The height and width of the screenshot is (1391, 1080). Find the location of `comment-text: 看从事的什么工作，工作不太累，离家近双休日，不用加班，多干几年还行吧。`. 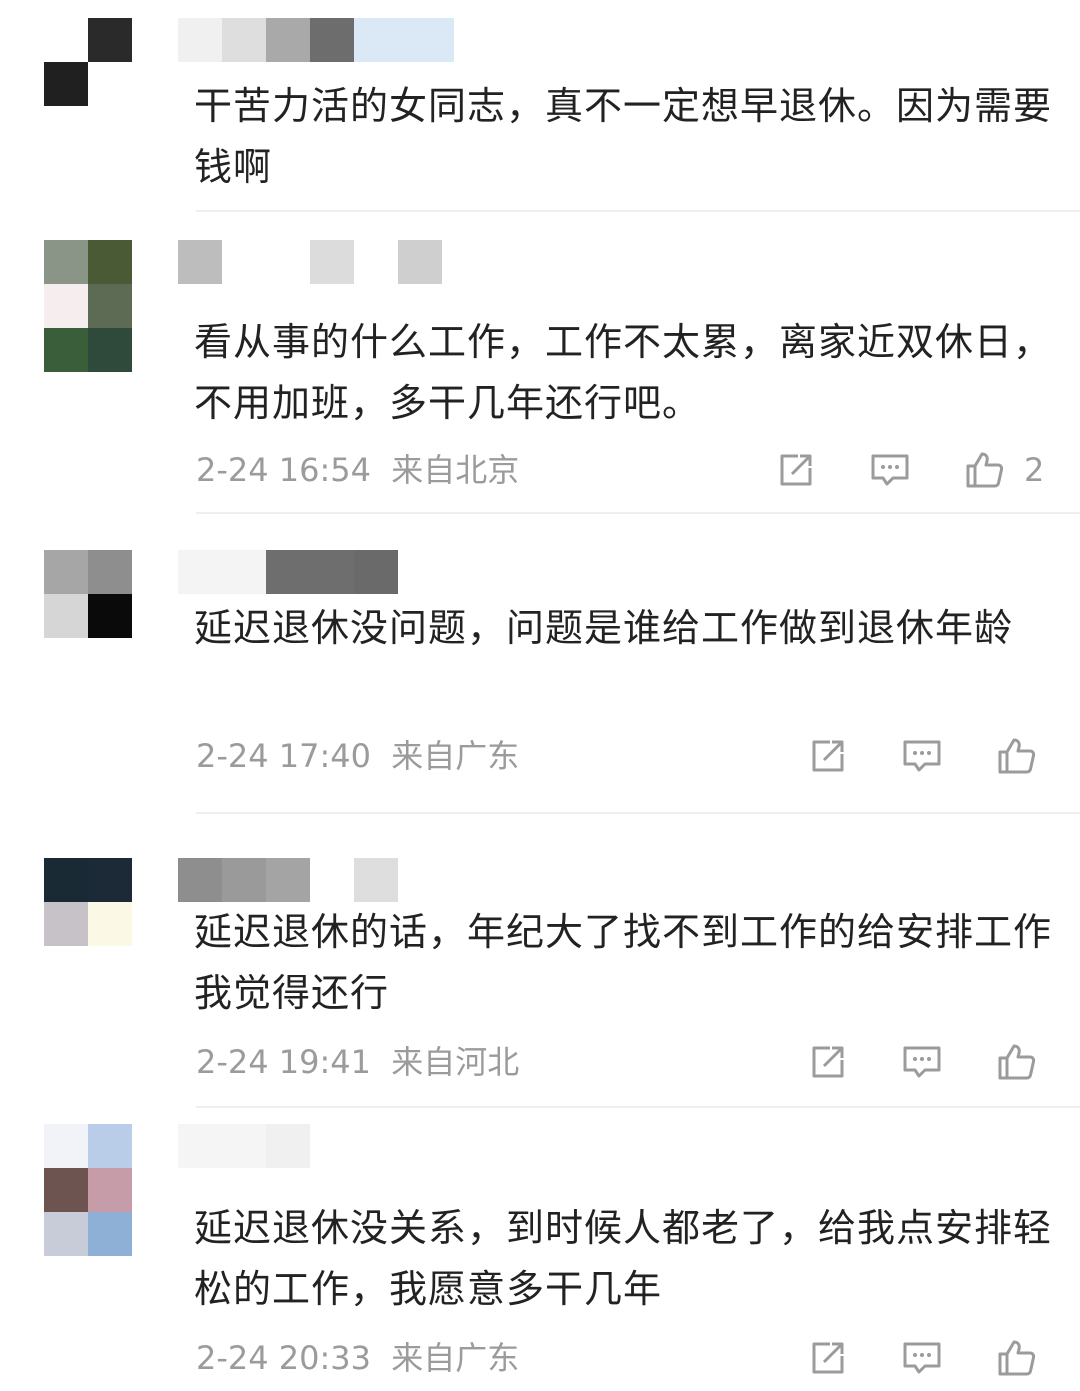

comment-text: 看从事的什么工作，工作不太累，离家近双休日，不用加班，多干几年还行吧。 is located at coordinates (623, 372).